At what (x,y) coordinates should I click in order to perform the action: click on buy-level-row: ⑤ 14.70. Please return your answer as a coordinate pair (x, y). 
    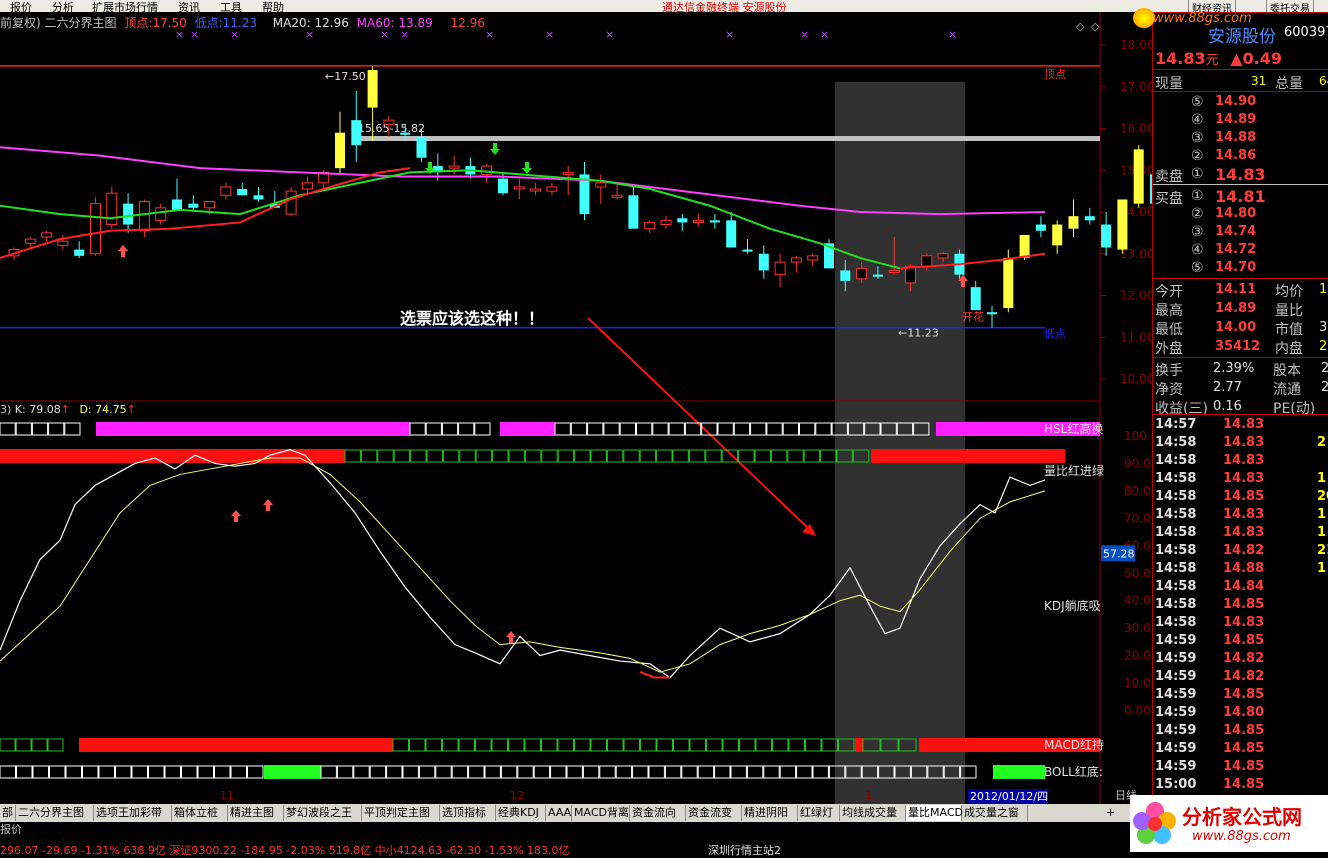
    Looking at the image, I should click on (1240, 269).